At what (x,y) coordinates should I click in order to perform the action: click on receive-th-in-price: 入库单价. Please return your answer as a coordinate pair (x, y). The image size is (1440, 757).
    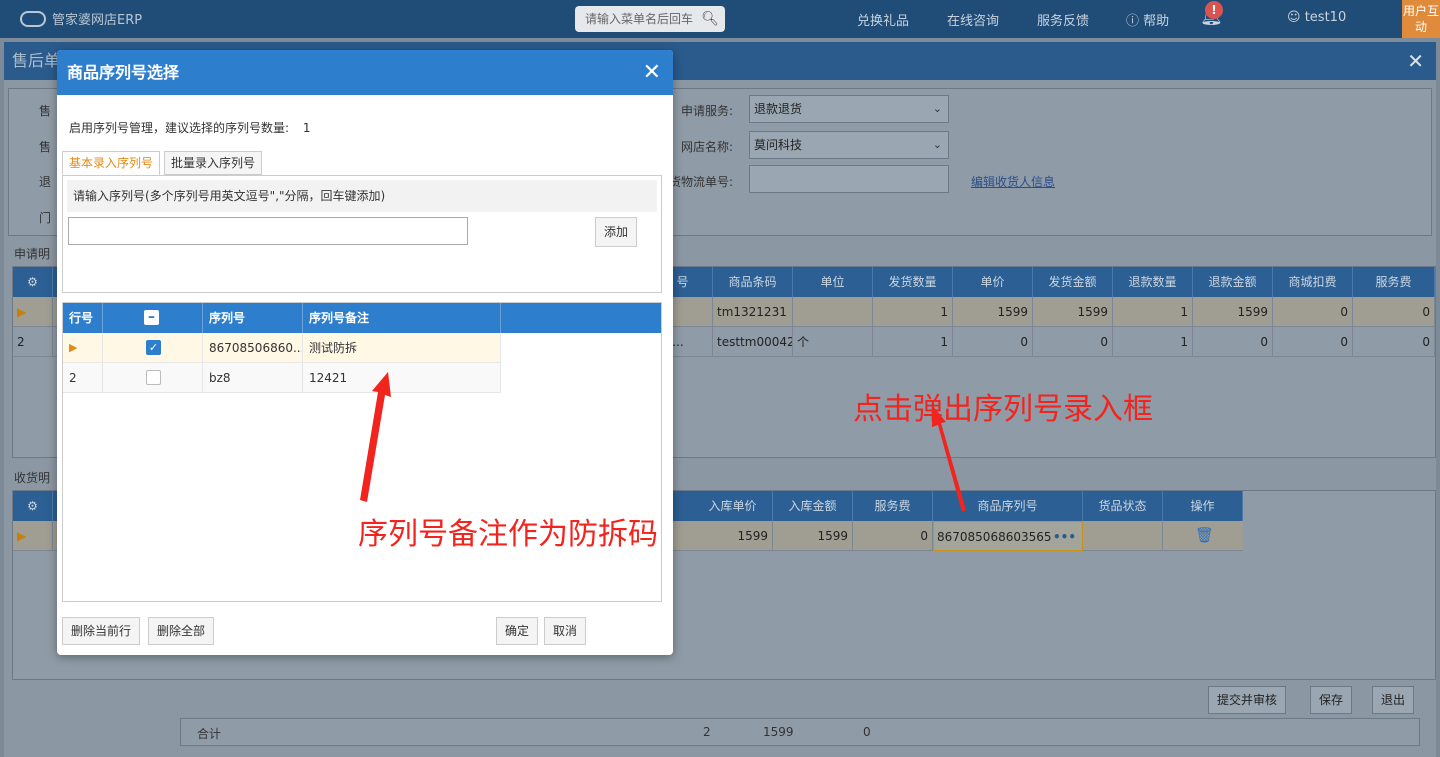
    Looking at the image, I should click on (733, 506).